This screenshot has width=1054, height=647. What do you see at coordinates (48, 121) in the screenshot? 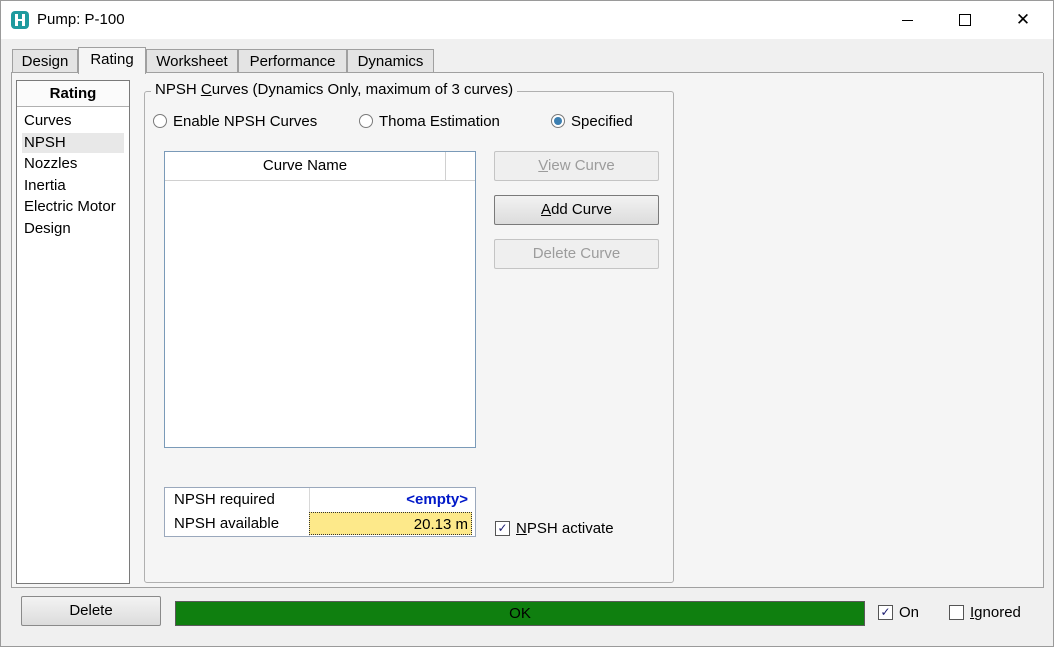
I see `nav-item-curves: Curves` at bounding box center [48, 121].